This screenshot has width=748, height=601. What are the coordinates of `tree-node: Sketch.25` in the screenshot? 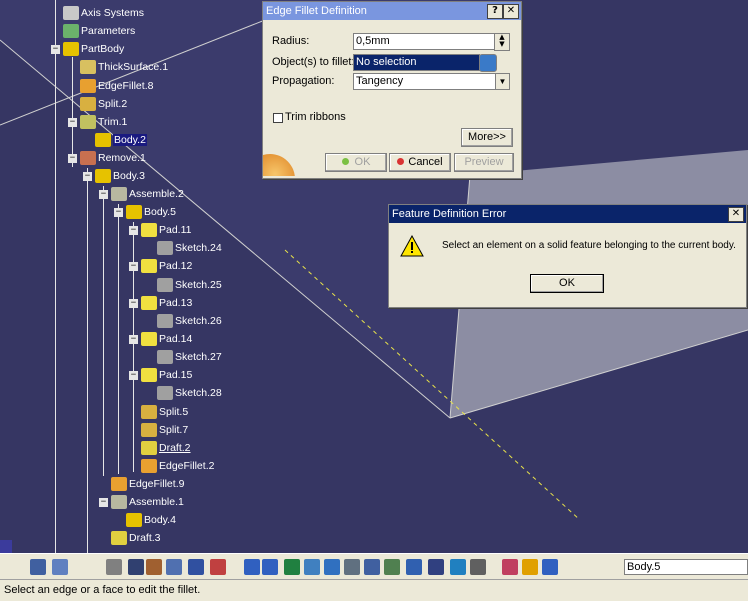 It's located at (183, 285).